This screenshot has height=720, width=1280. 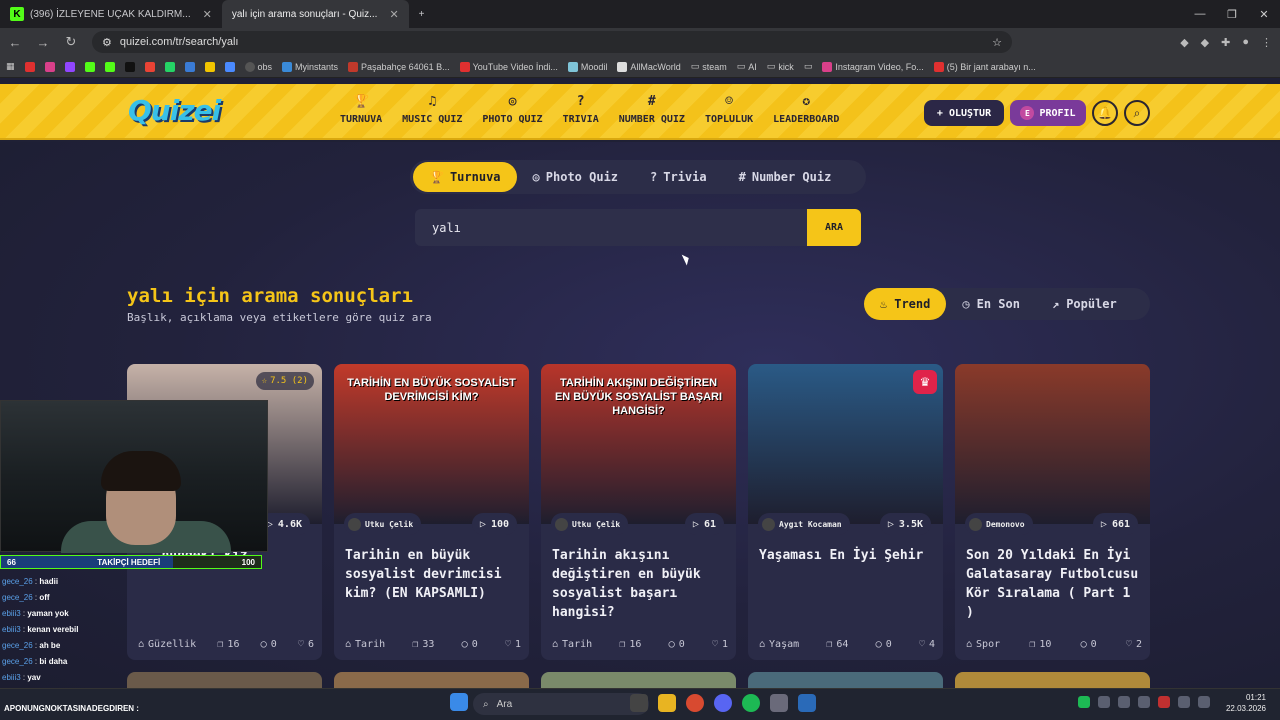 What do you see at coordinates (581, 109) in the screenshot?
I see `nav-item-trivia: ? TRIVIA` at bounding box center [581, 109].